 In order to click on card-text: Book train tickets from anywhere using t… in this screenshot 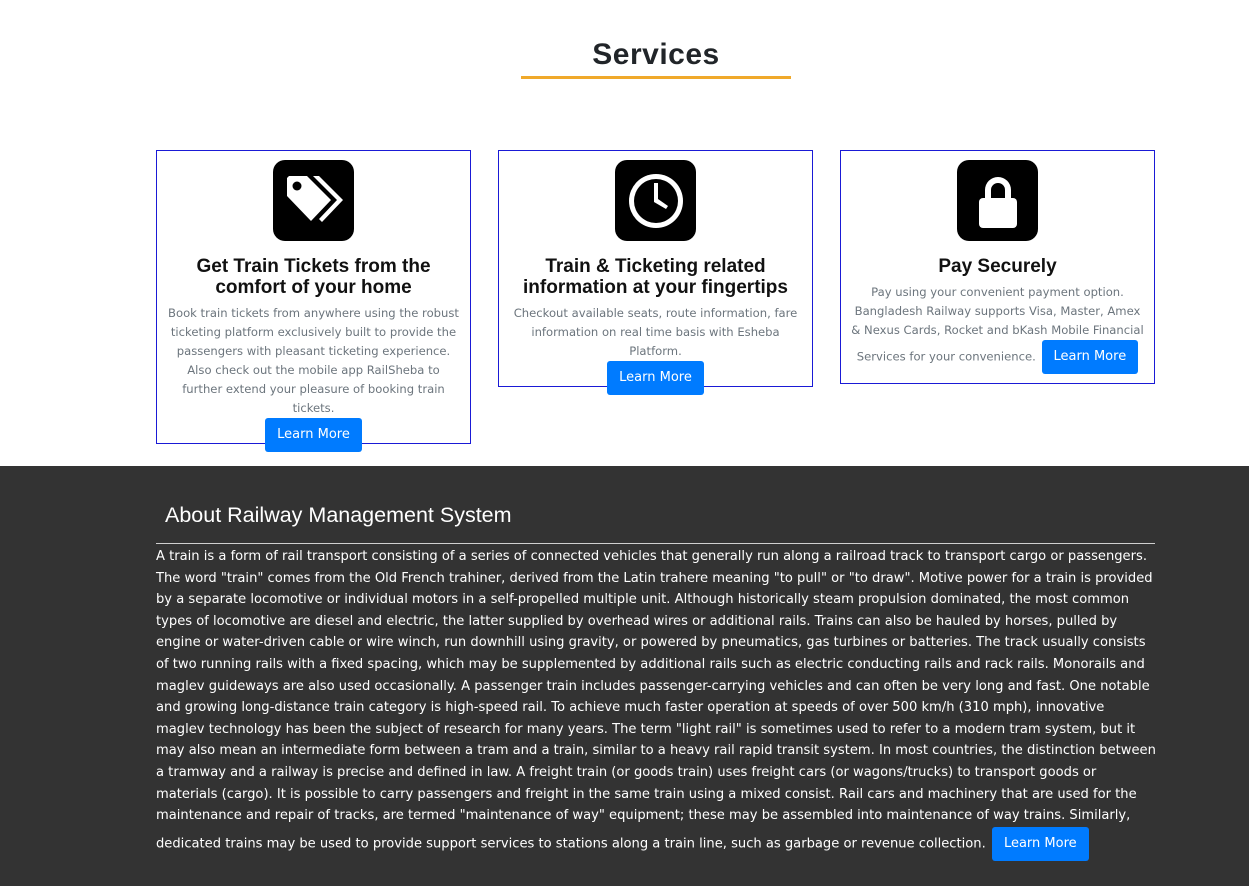, I will do `click(313, 360)`.